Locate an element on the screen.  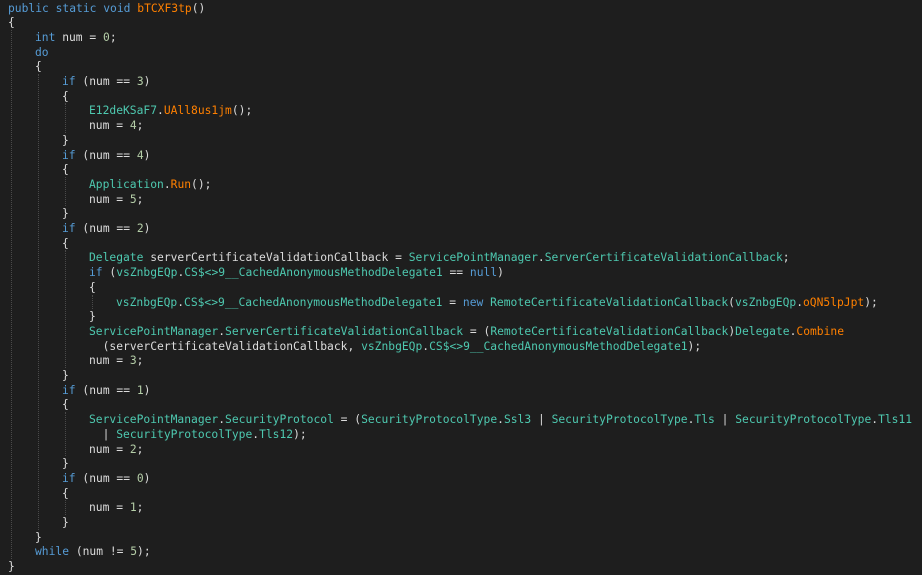
code-token: 5 is located at coordinates (133, 199).